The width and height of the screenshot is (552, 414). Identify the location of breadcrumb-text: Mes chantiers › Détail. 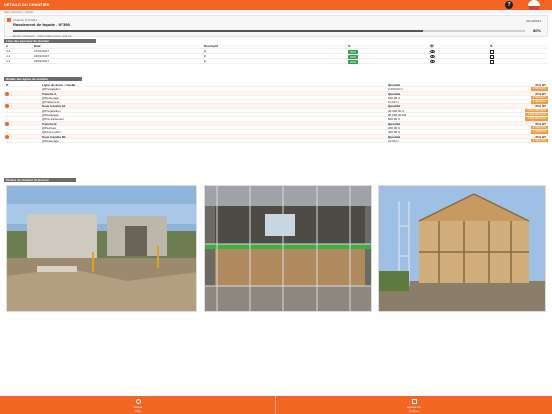
(18, 12).